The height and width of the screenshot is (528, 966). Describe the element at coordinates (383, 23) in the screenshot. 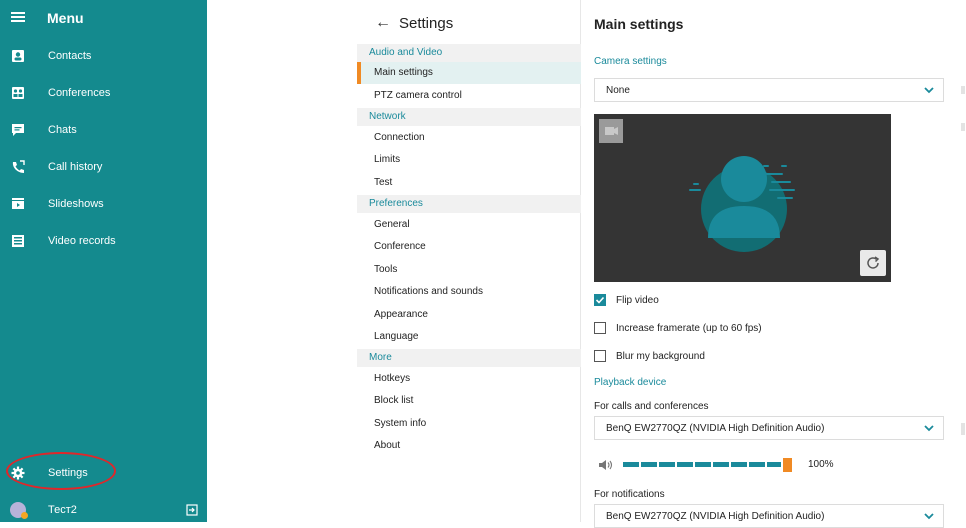

I see `back-arrow-icon: ←` at that location.